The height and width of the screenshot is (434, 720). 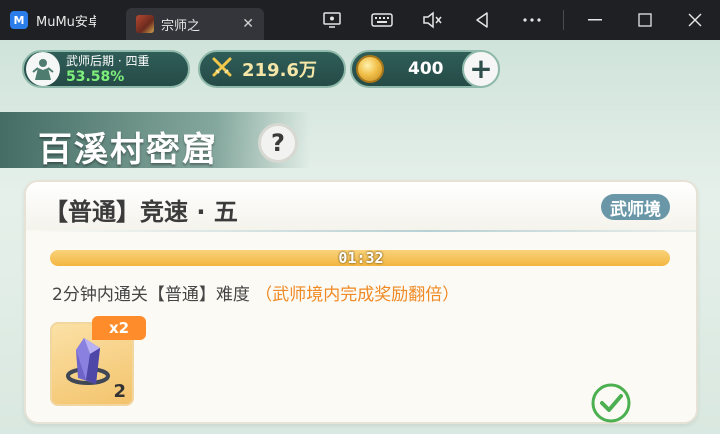 What do you see at coordinates (88, 361) in the screenshot?
I see `crystal-icon` at bounding box center [88, 361].